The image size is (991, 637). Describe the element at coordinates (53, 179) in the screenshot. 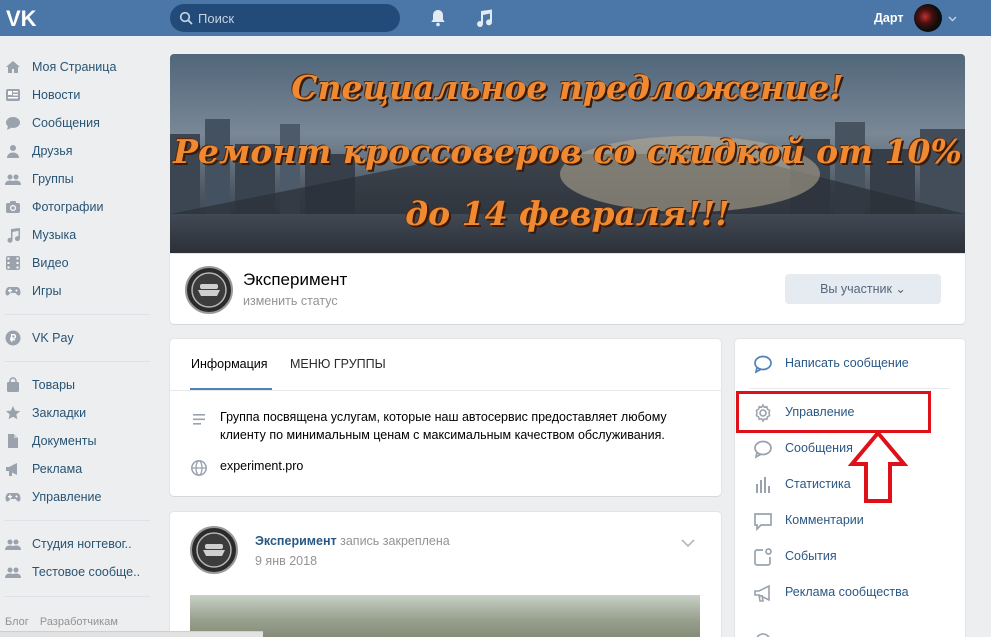

I see `sidebar-item-label: Группы` at that location.